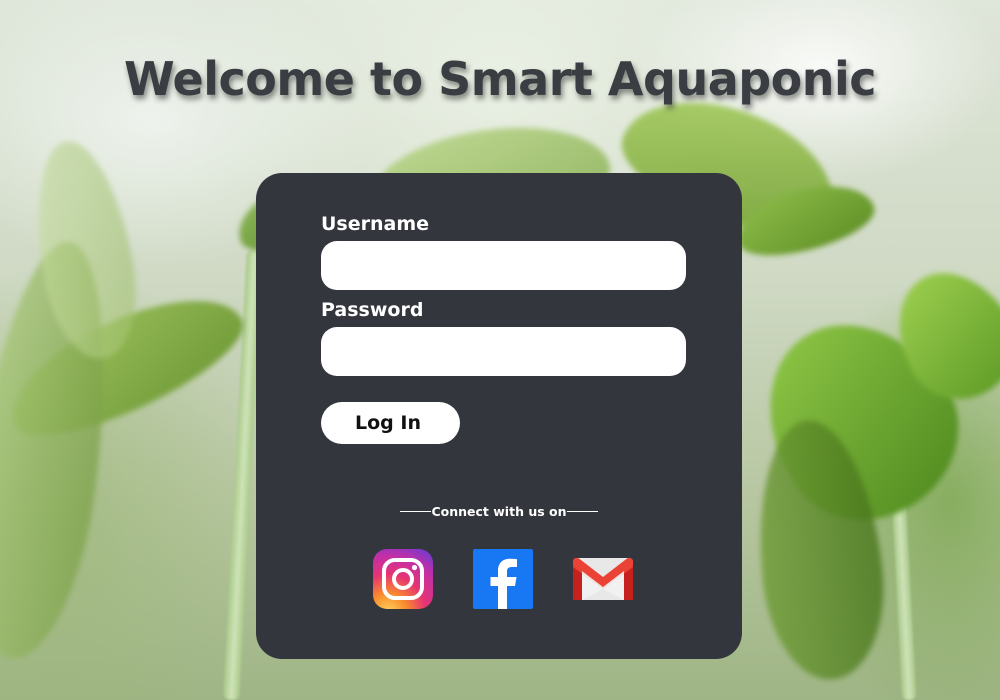  I want to click on gmail-icon, so click(603, 578).